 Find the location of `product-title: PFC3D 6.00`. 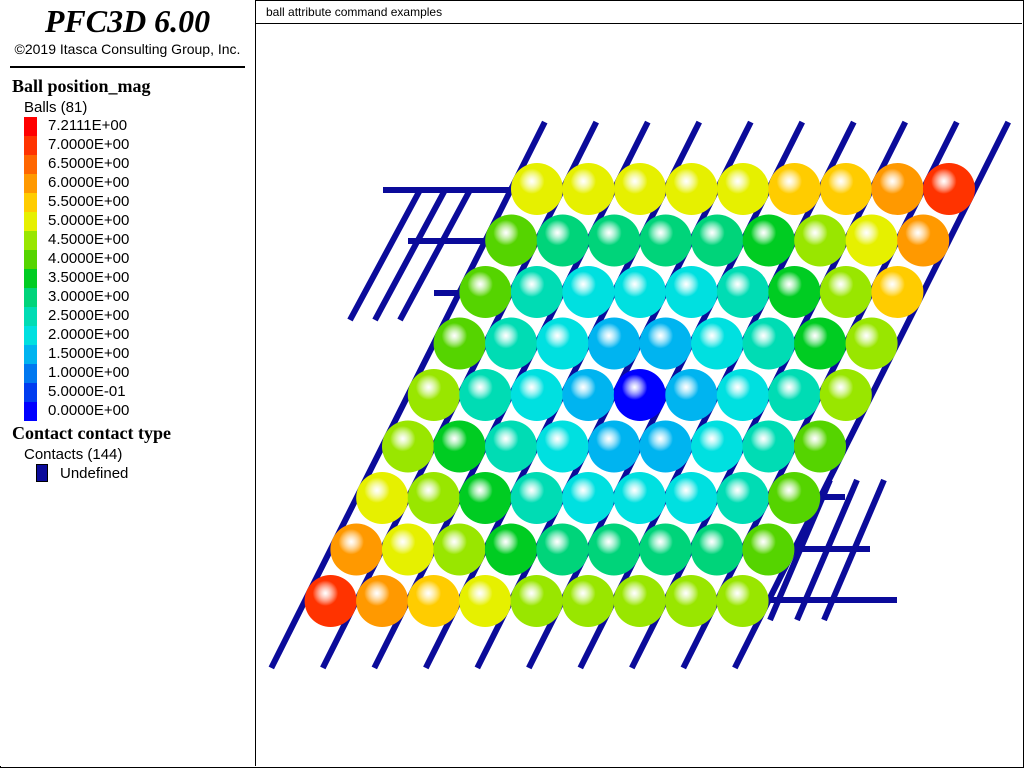

product-title: PFC3D 6.00 is located at coordinates (127, 21).